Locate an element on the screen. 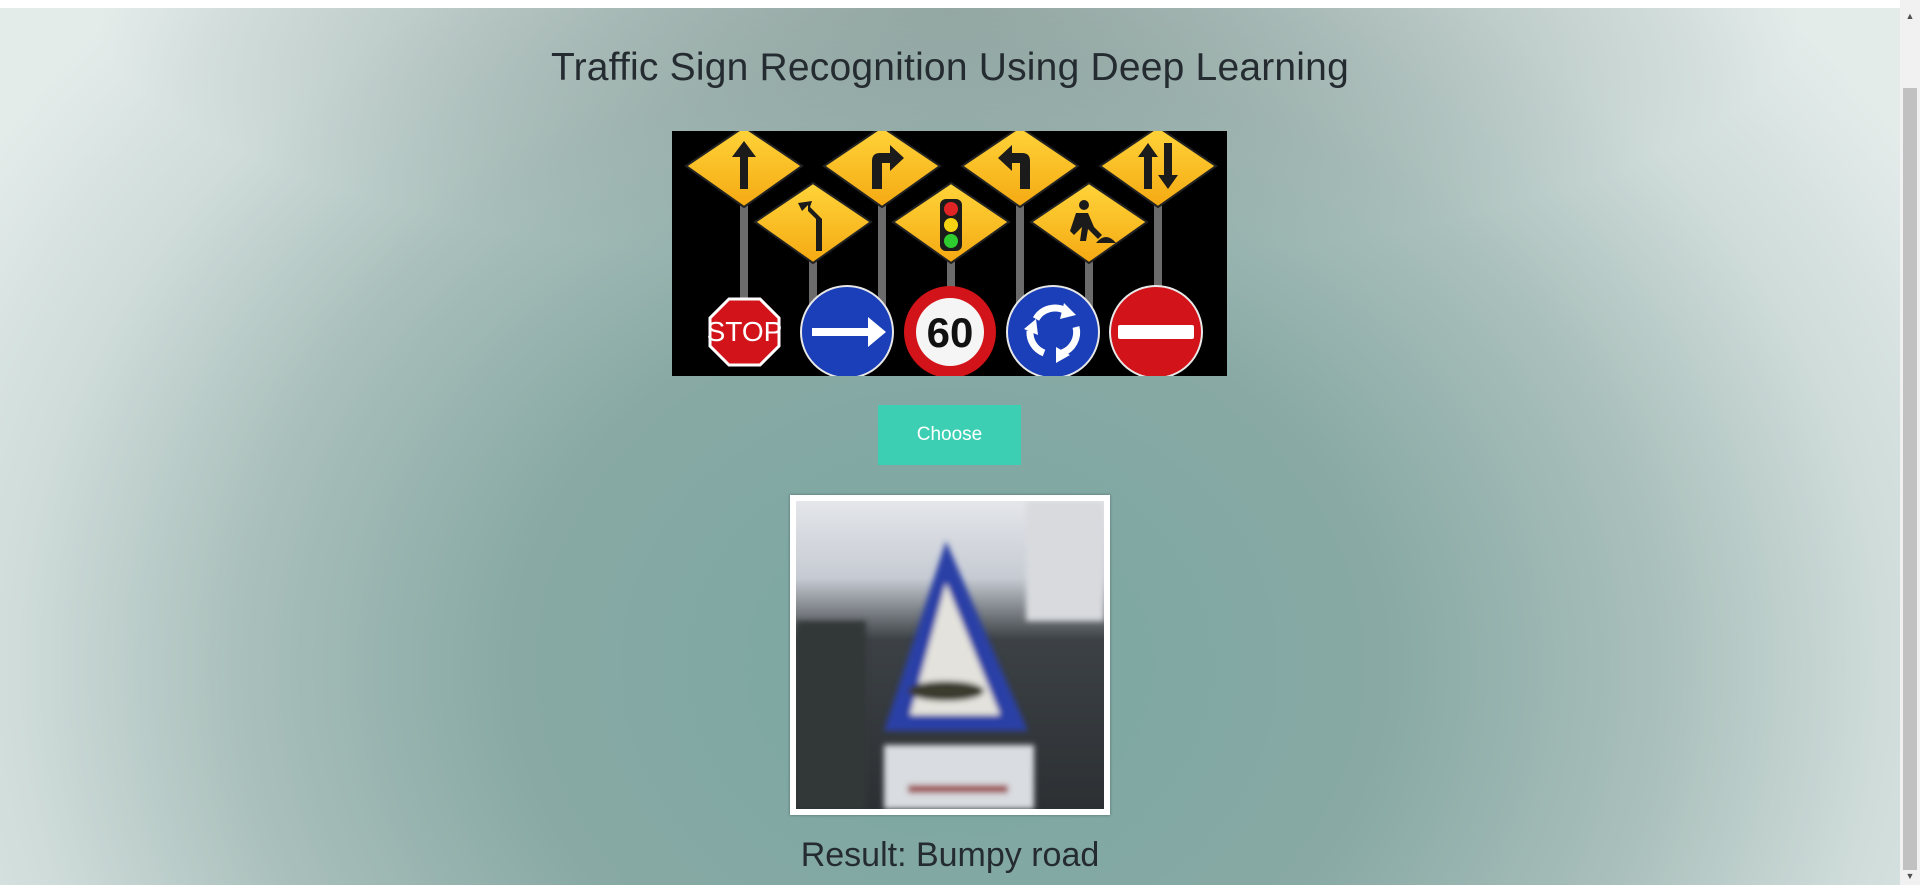 The width and height of the screenshot is (1920, 885). traffic-signs-banner-image: STOP 60 is located at coordinates (951, 252).